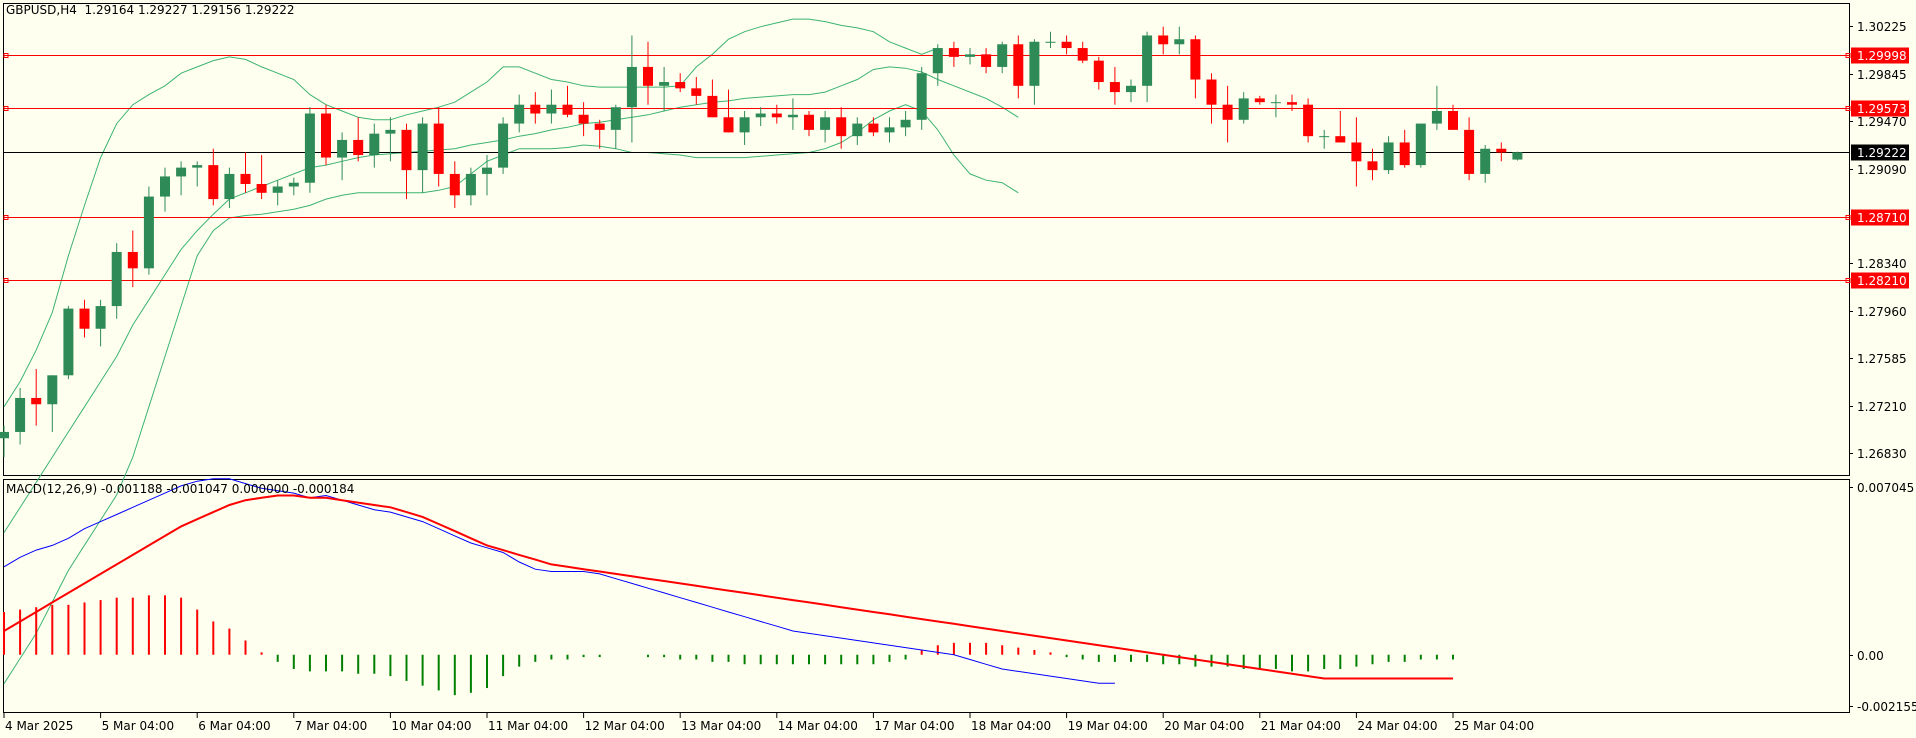 This screenshot has width=1916, height=738. I want to click on time-label-5: 11 Mar 04:00, so click(528, 726).